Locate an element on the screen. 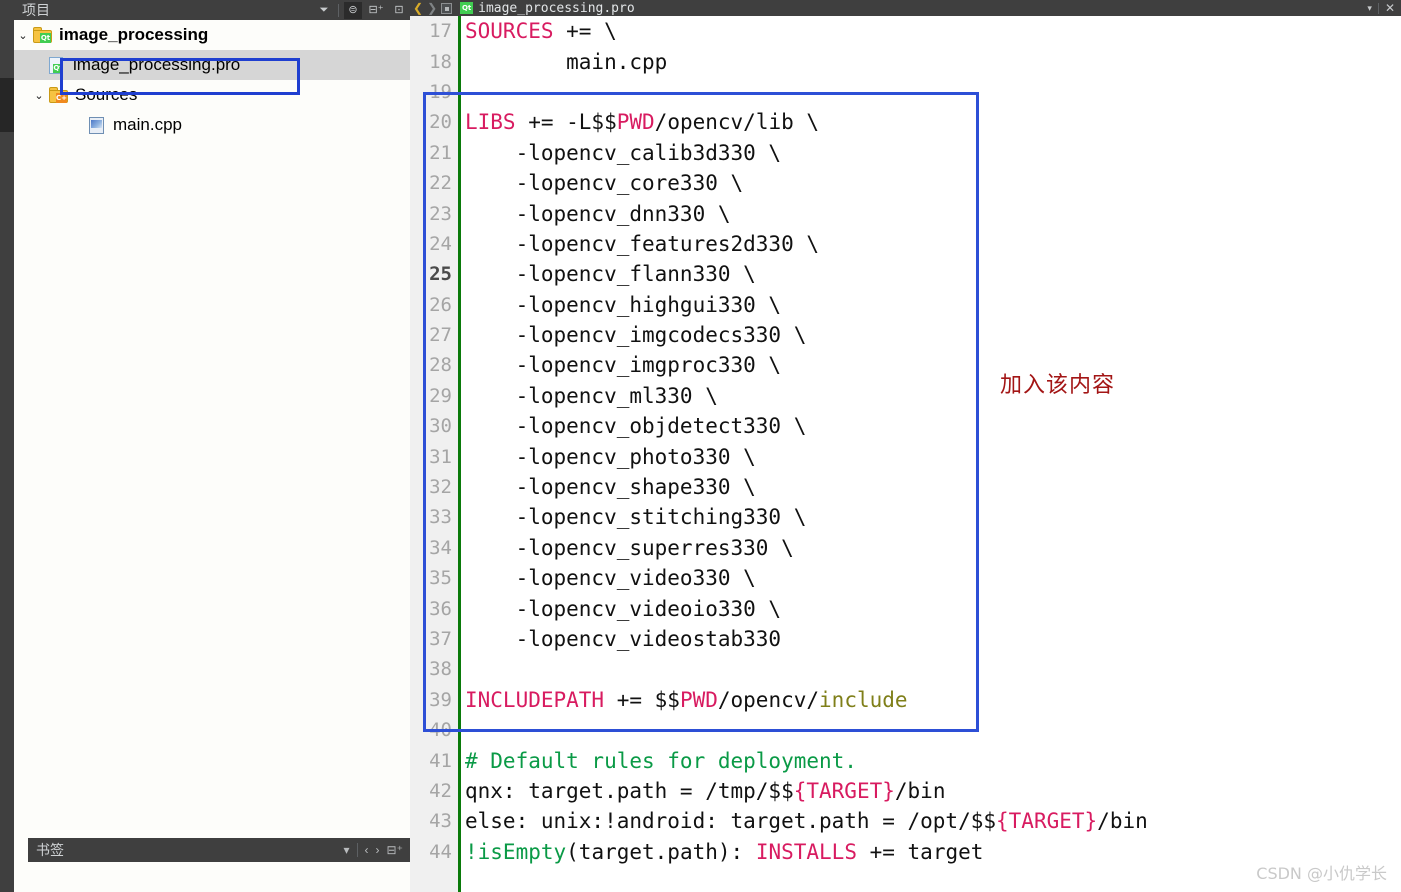 Image resolution: width=1401 pixels, height=892 pixels. tree-item-label: main.cpp is located at coordinates (147, 124).